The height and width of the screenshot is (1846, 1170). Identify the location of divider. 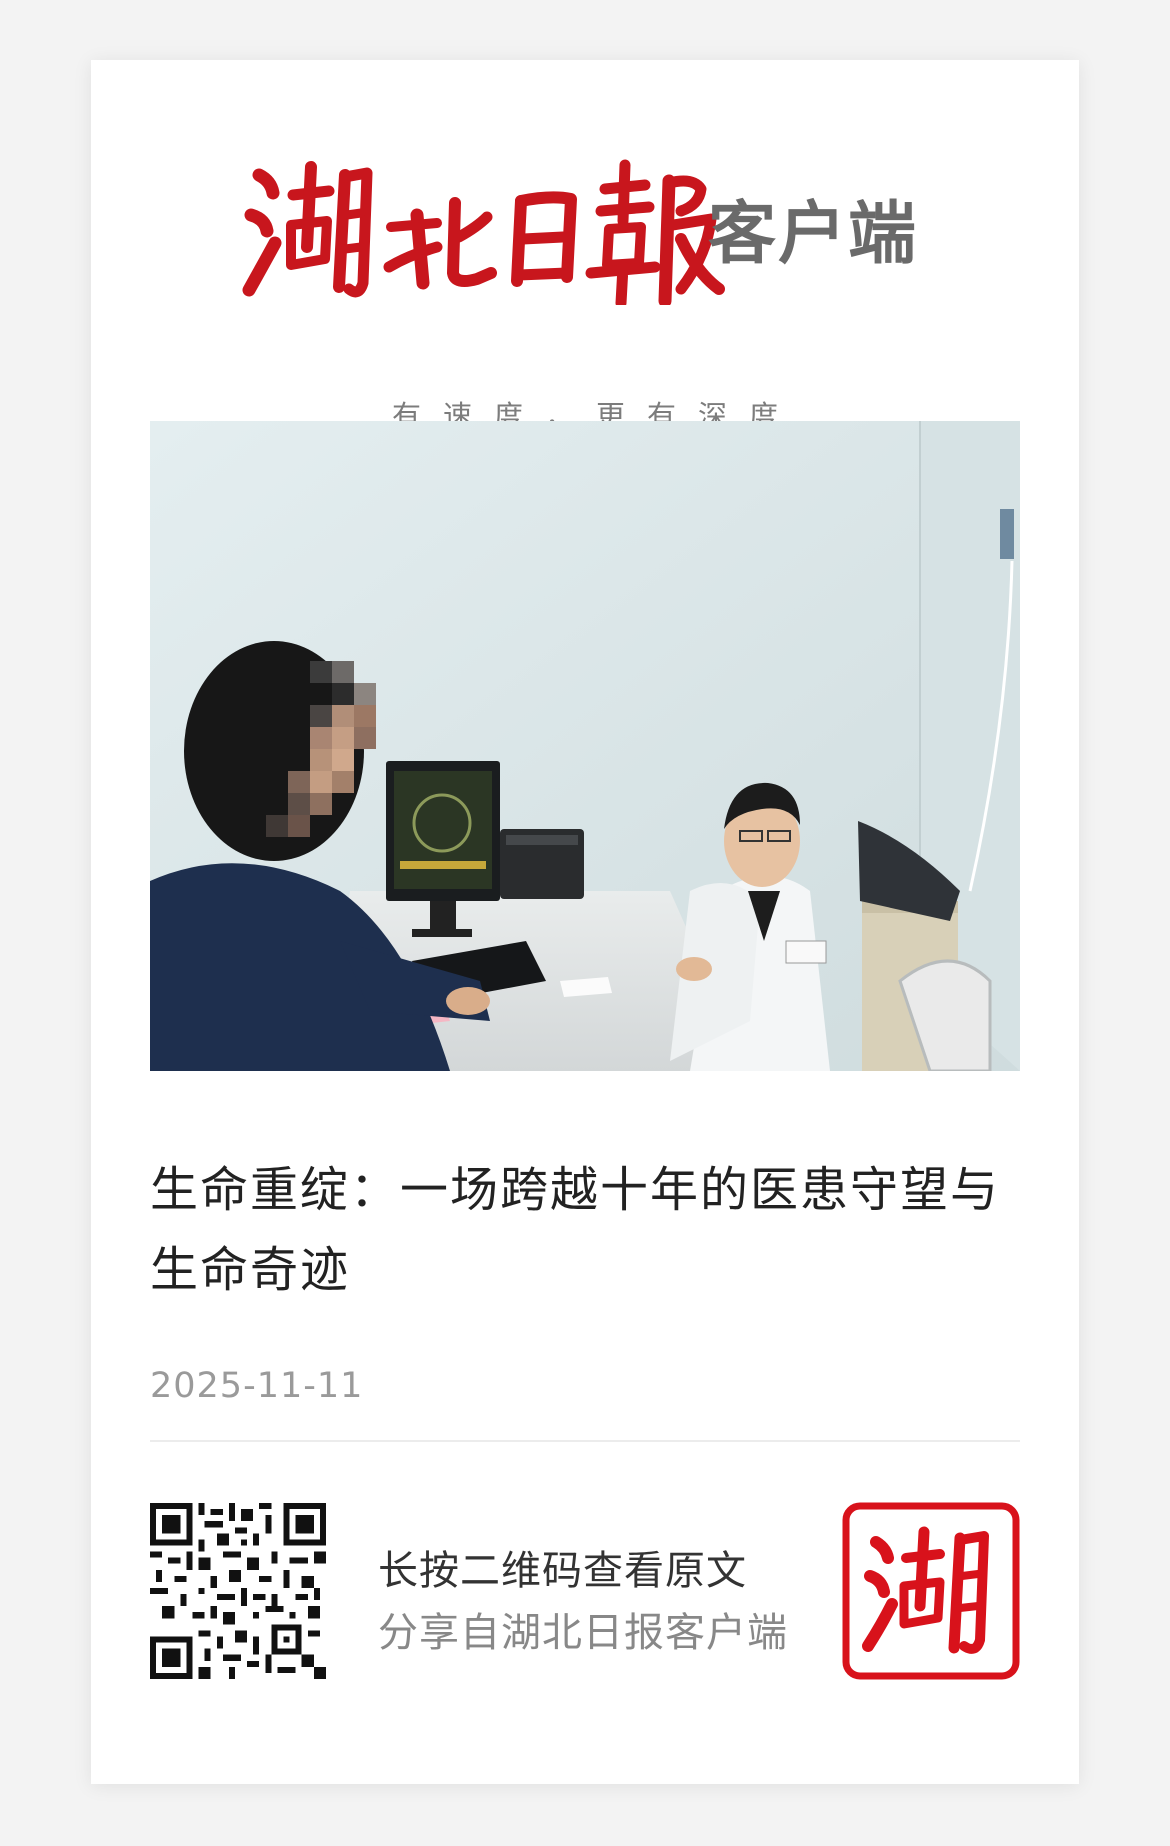
(585, 1441).